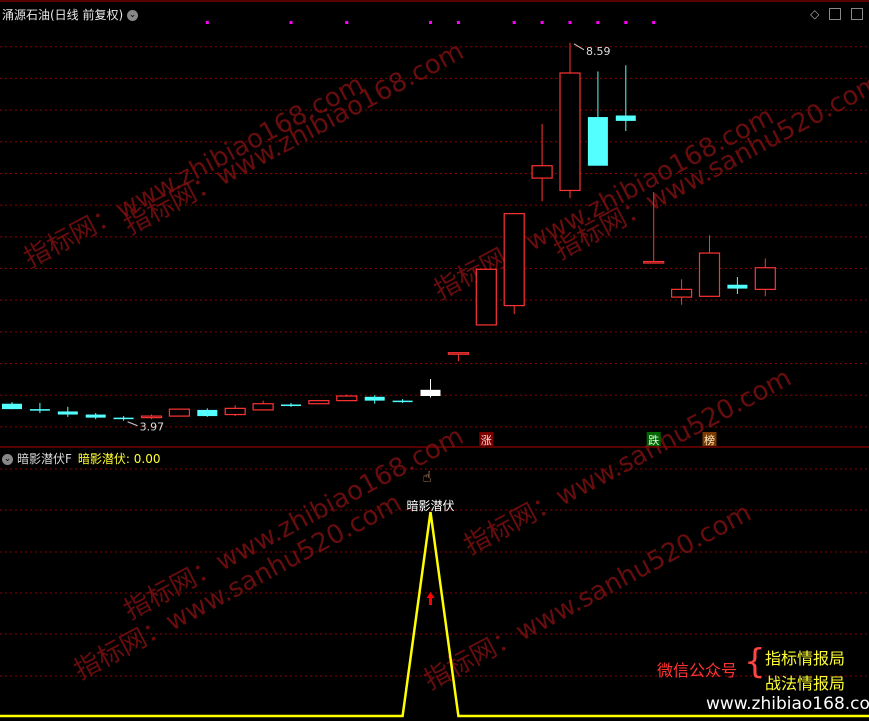 The image size is (869, 721). I want to click on indicator-name: 暗影潜伏F, so click(44, 459).